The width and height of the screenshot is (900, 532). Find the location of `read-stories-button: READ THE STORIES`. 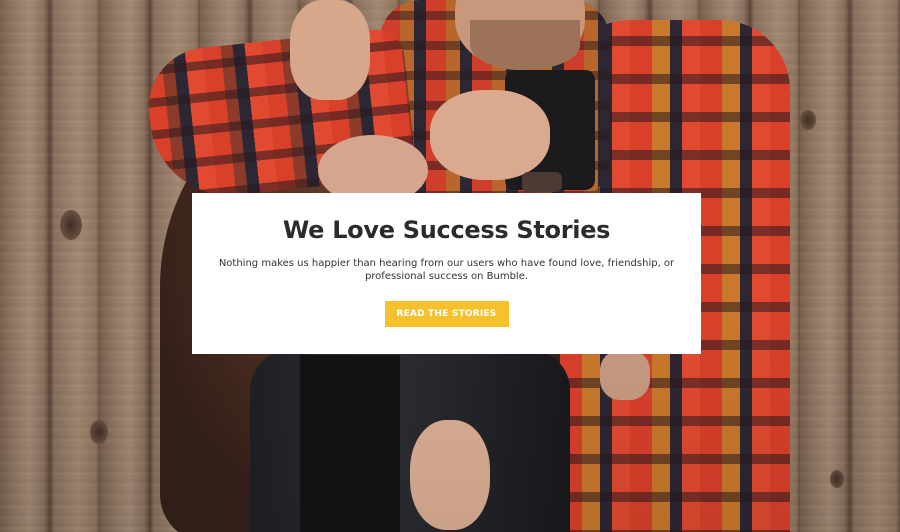

read-stories-button: READ THE STORIES is located at coordinates (446, 314).